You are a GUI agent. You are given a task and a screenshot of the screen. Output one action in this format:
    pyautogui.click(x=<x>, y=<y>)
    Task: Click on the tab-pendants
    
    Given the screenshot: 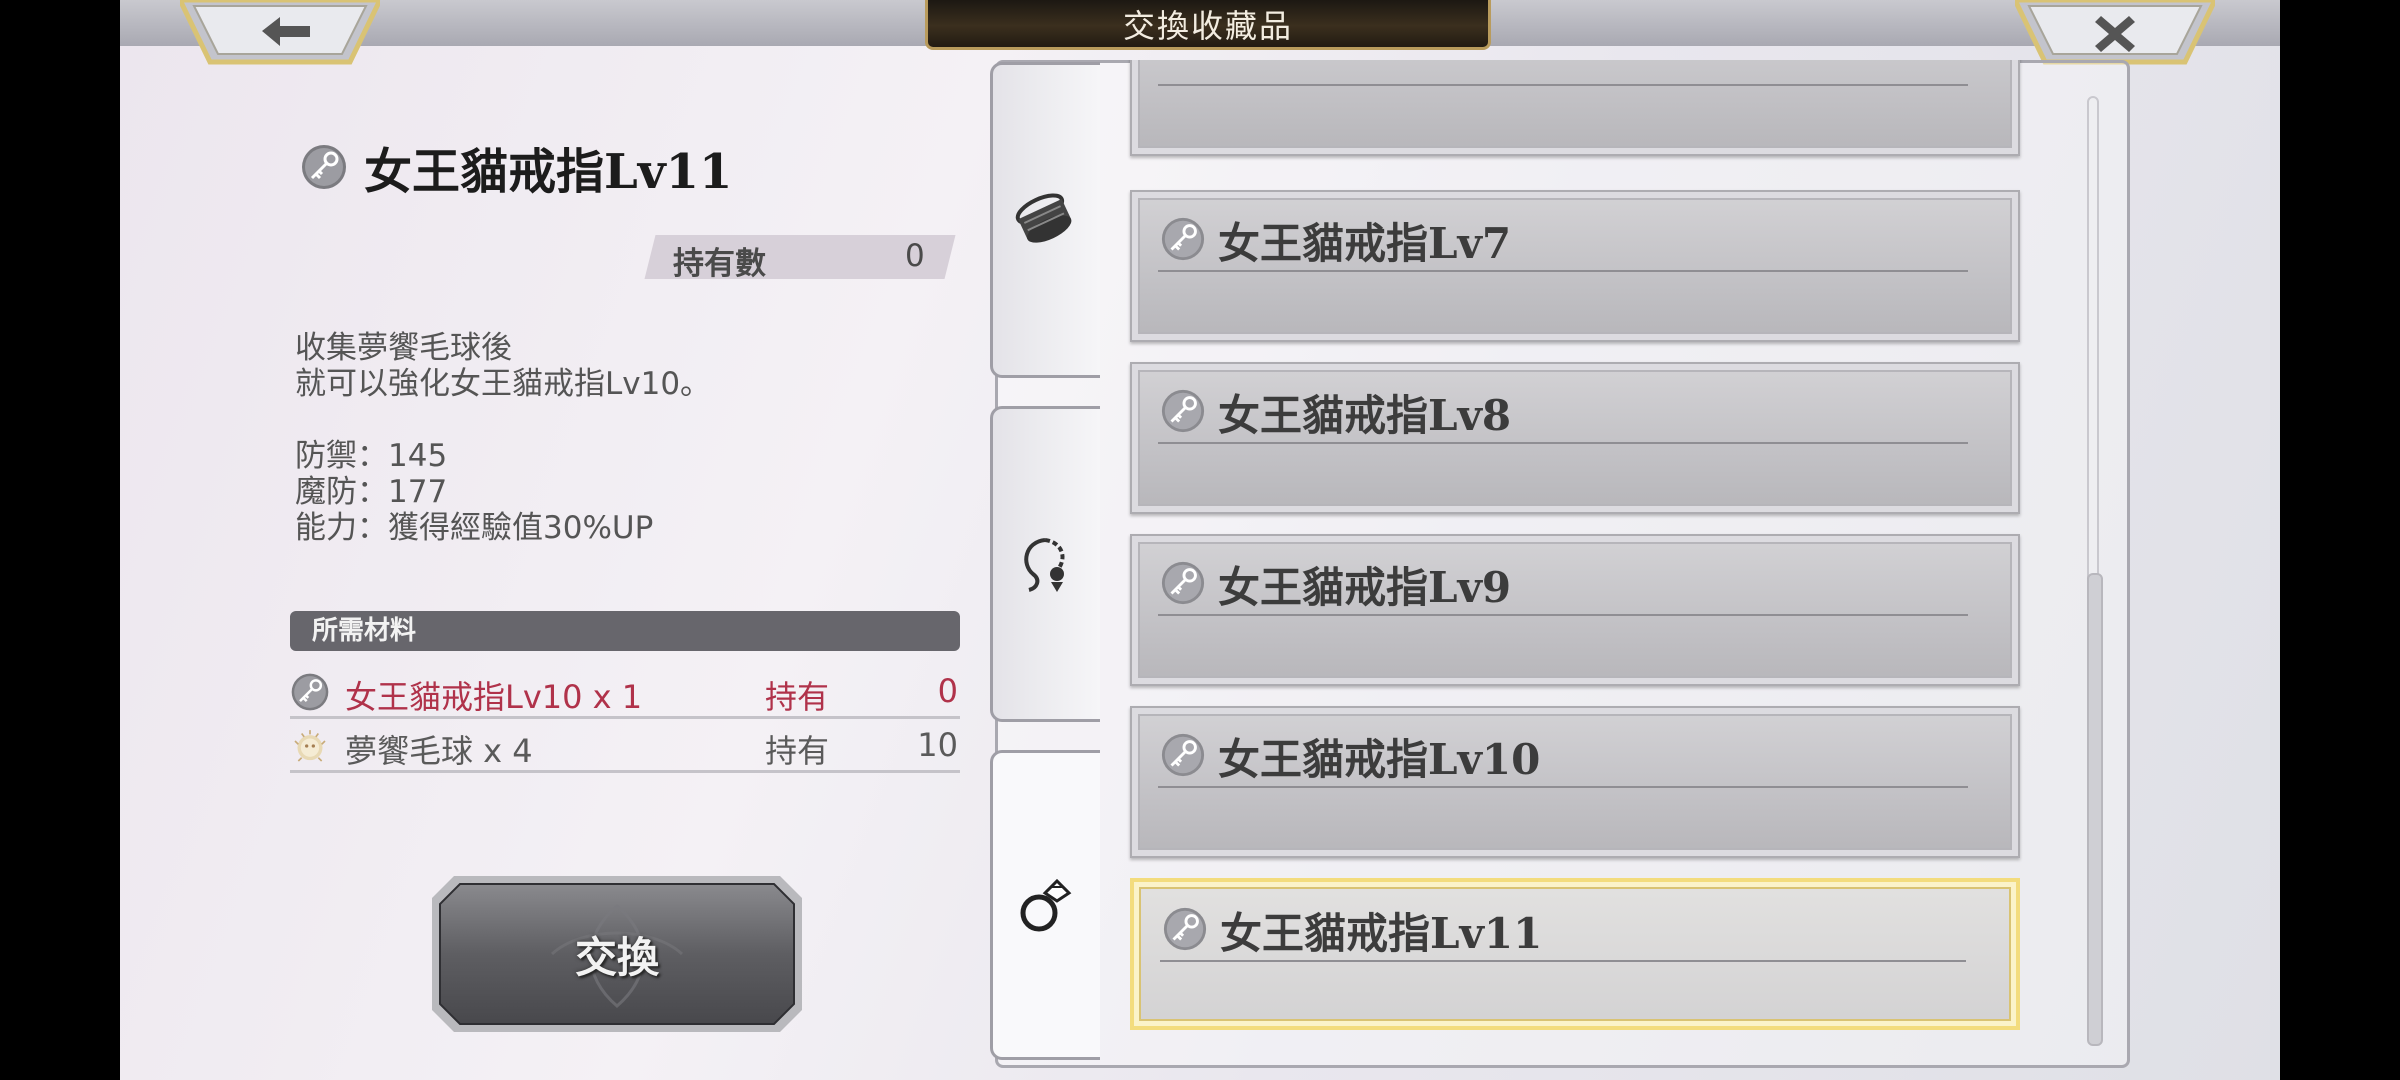 What is the action you would take?
    pyautogui.click(x=1045, y=564)
    